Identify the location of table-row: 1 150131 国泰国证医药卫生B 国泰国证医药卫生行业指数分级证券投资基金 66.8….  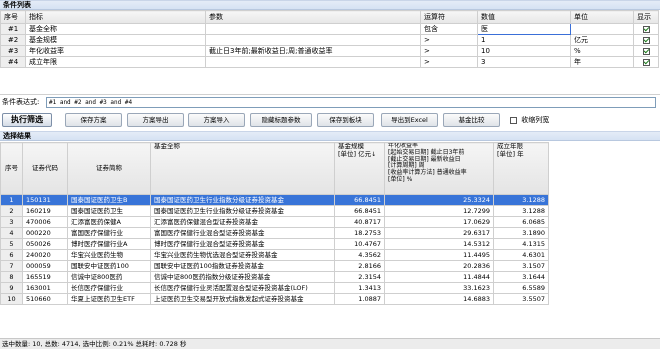
(274, 200).